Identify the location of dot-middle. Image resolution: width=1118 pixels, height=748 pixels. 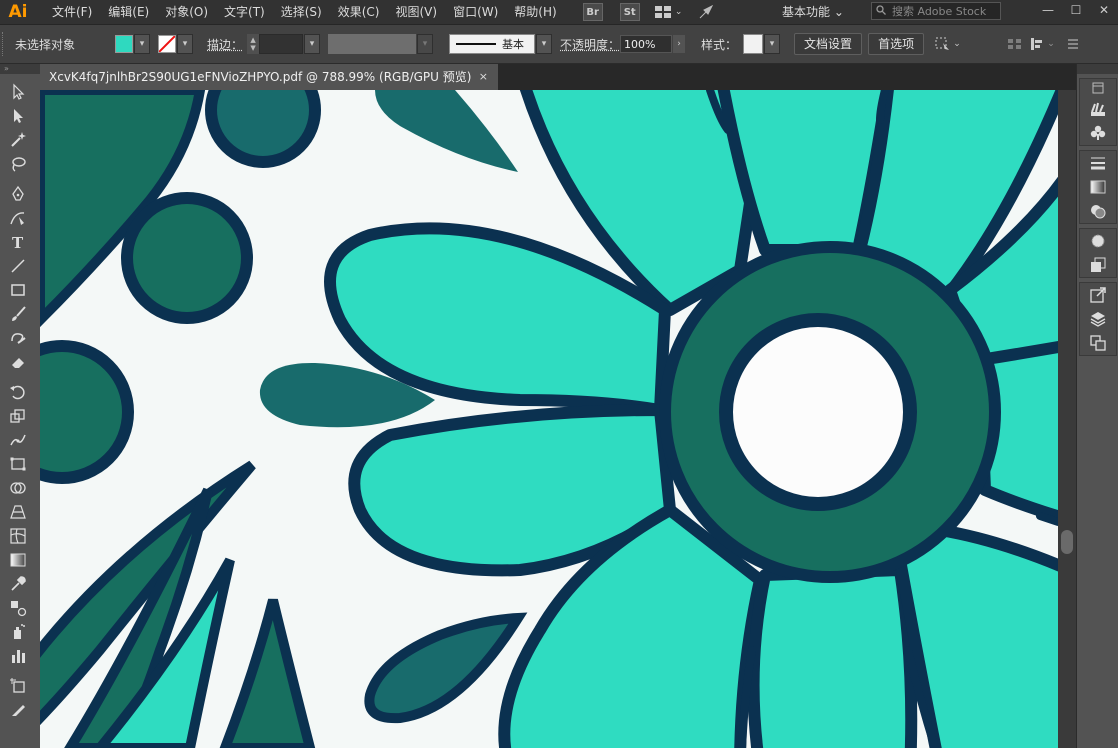
(187, 258).